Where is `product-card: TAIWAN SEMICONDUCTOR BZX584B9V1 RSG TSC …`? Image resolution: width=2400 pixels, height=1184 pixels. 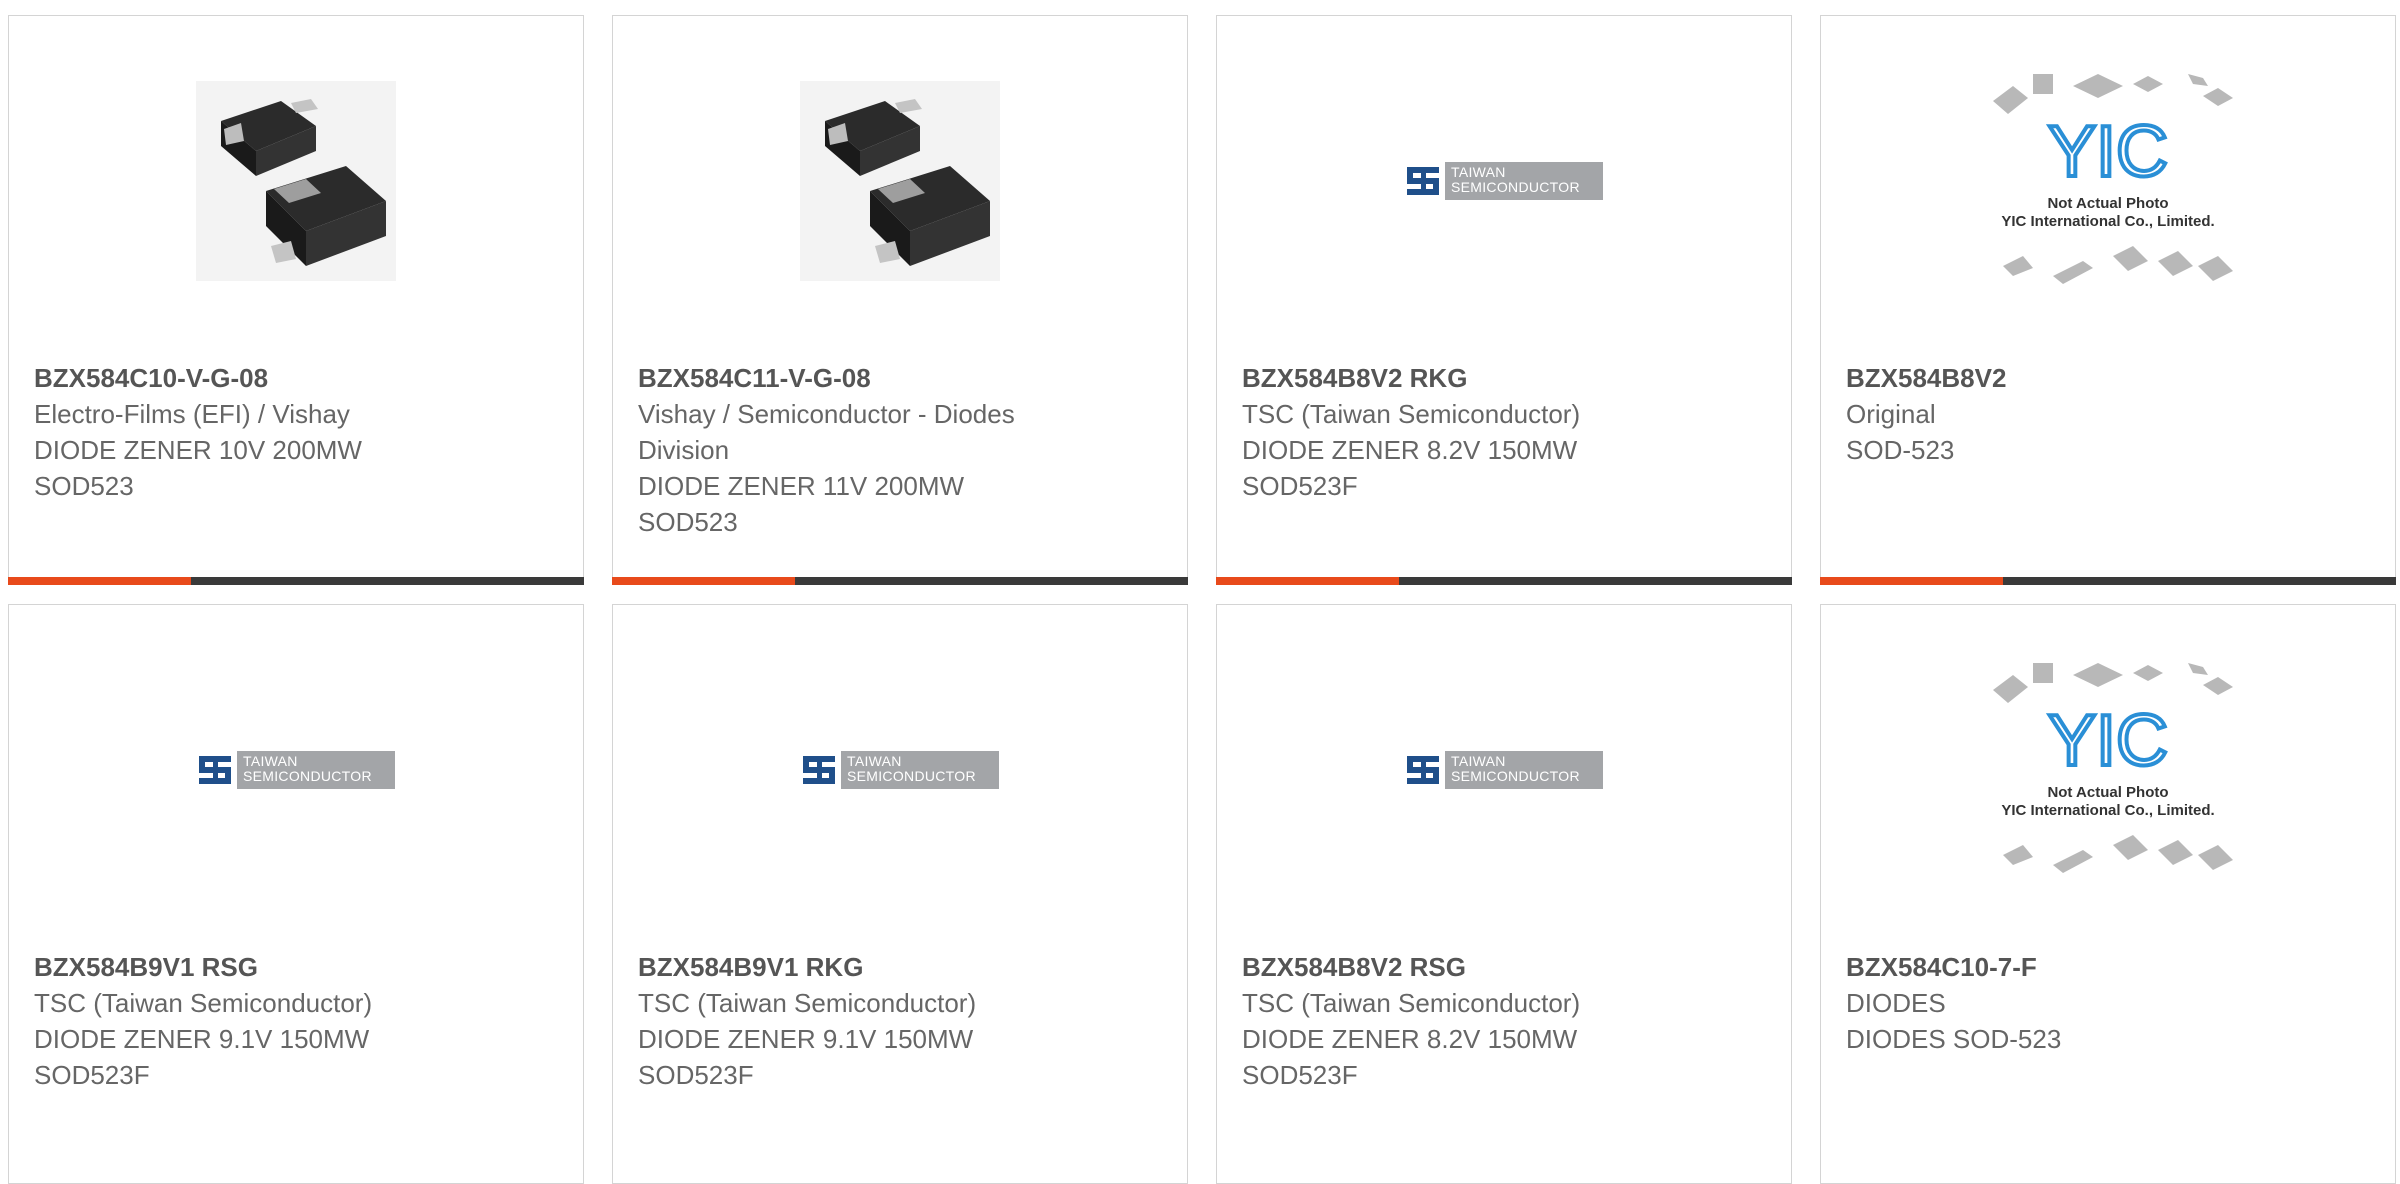
product-card: TAIWAN SEMICONDUCTOR BZX584B9V1 RSG TSC … is located at coordinates (296, 894).